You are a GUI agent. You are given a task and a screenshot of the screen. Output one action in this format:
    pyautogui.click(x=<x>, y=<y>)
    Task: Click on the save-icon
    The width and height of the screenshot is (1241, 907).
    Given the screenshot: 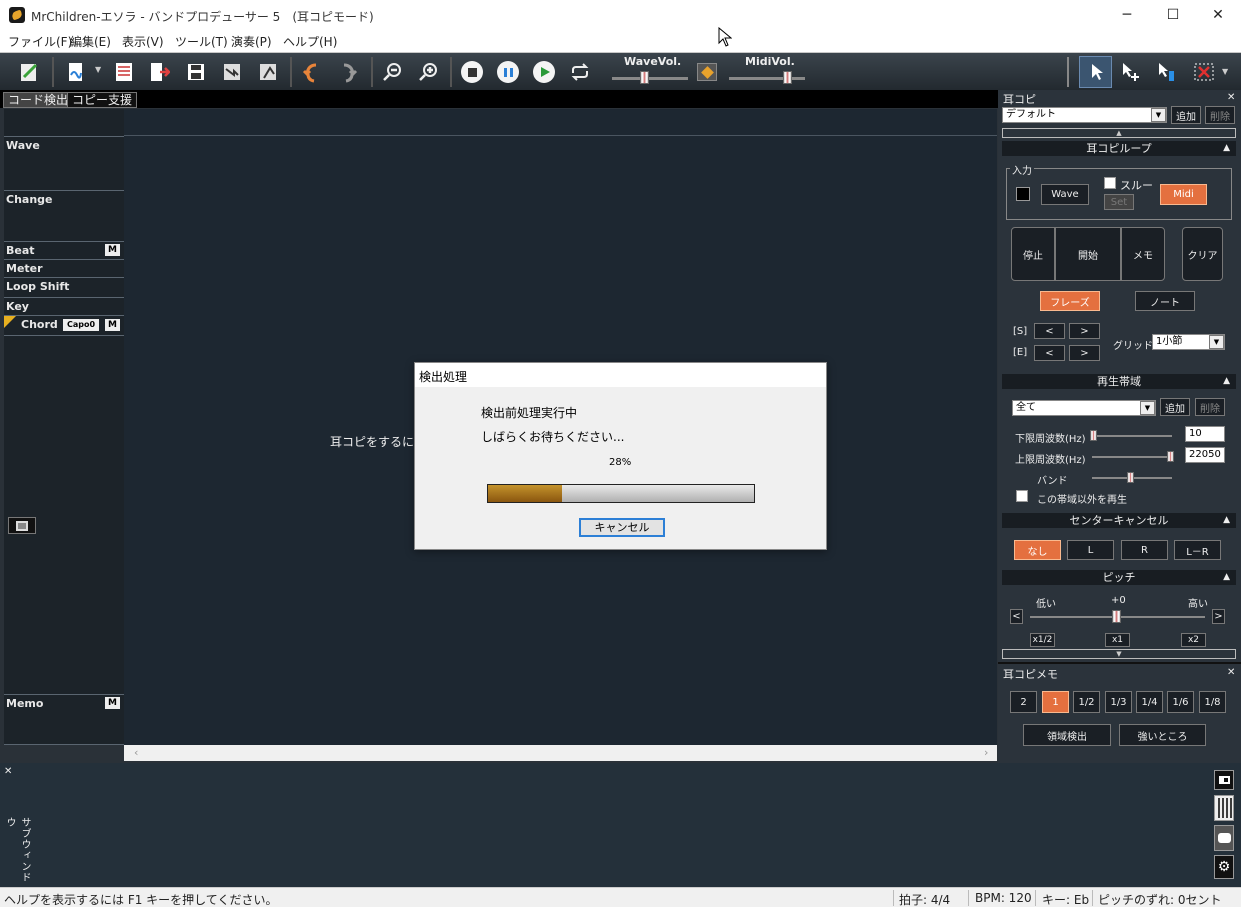 What is the action you would take?
    pyautogui.click(x=196, y=72)
    